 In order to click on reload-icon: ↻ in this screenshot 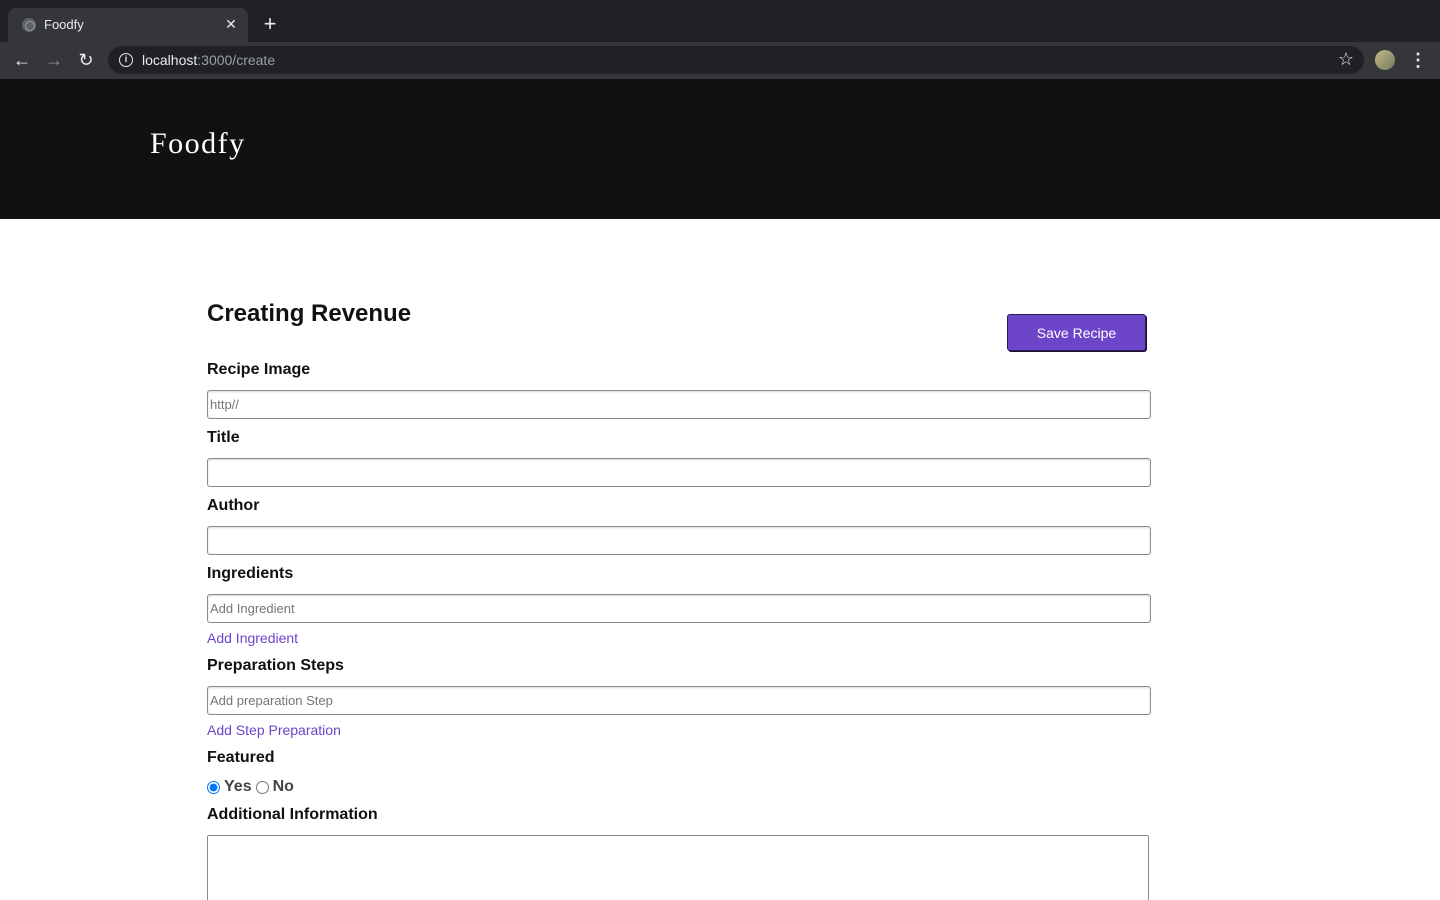, I will do `click(86, 60)`.